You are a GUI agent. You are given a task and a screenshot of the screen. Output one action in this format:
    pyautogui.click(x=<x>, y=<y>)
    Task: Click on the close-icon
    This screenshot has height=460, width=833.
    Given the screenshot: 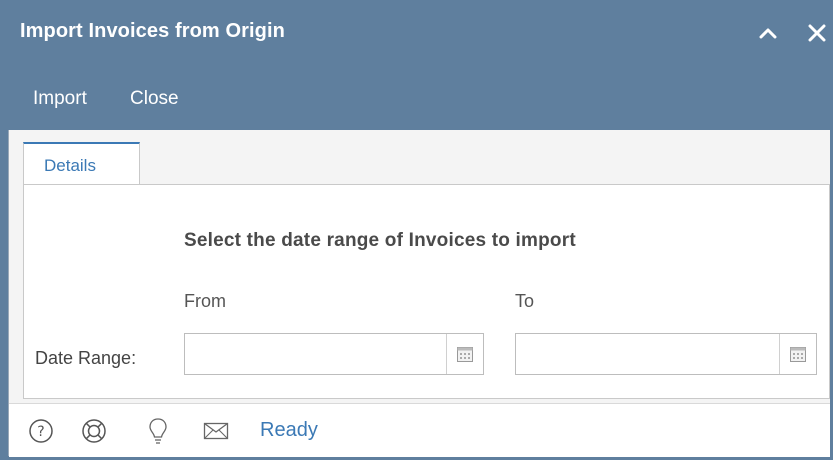 What is the action you would take?
    pyautogui.click(x=817, y=33)
    